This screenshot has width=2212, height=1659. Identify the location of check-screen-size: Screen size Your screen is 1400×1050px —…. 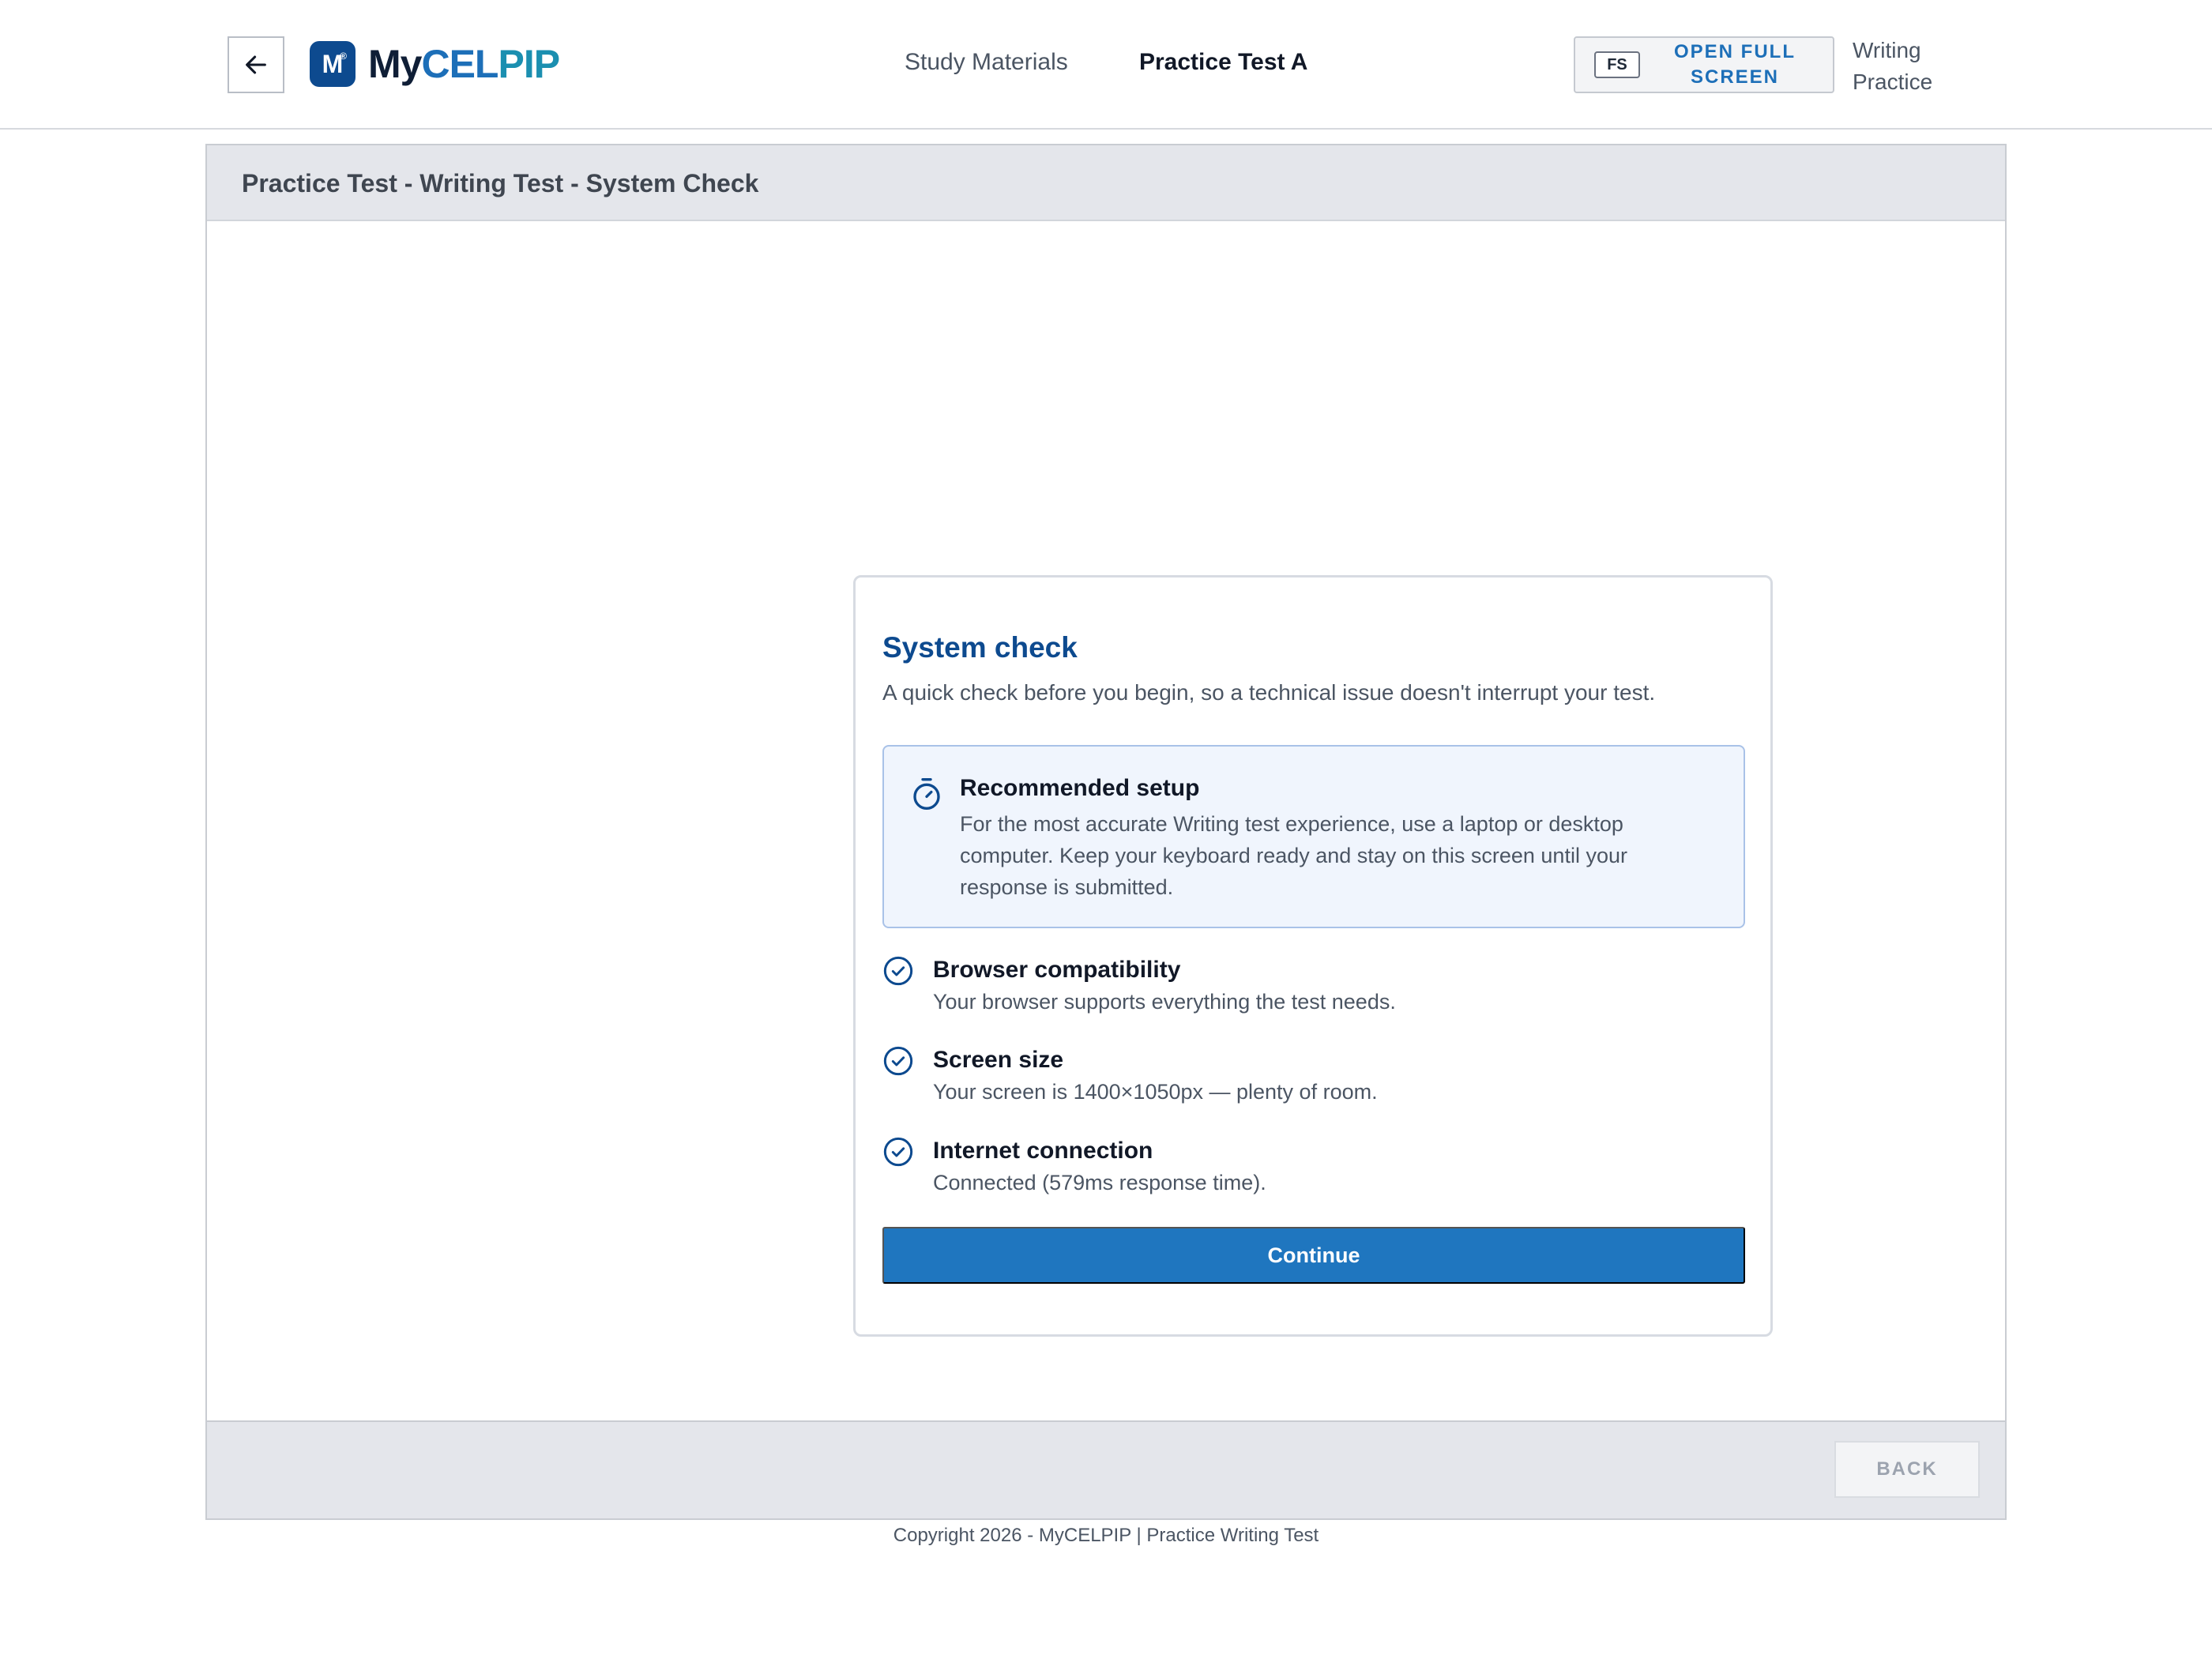
(1314, 1080).